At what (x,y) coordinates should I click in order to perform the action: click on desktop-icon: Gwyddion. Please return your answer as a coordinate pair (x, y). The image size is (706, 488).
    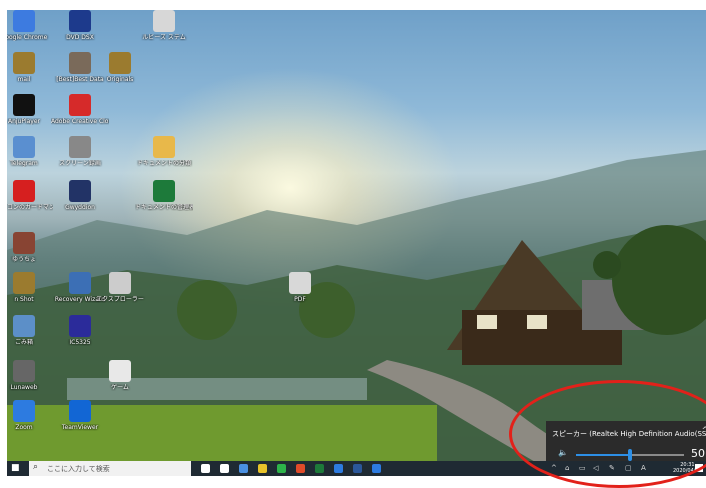
    Looking at the image, I should click on (80, 195).